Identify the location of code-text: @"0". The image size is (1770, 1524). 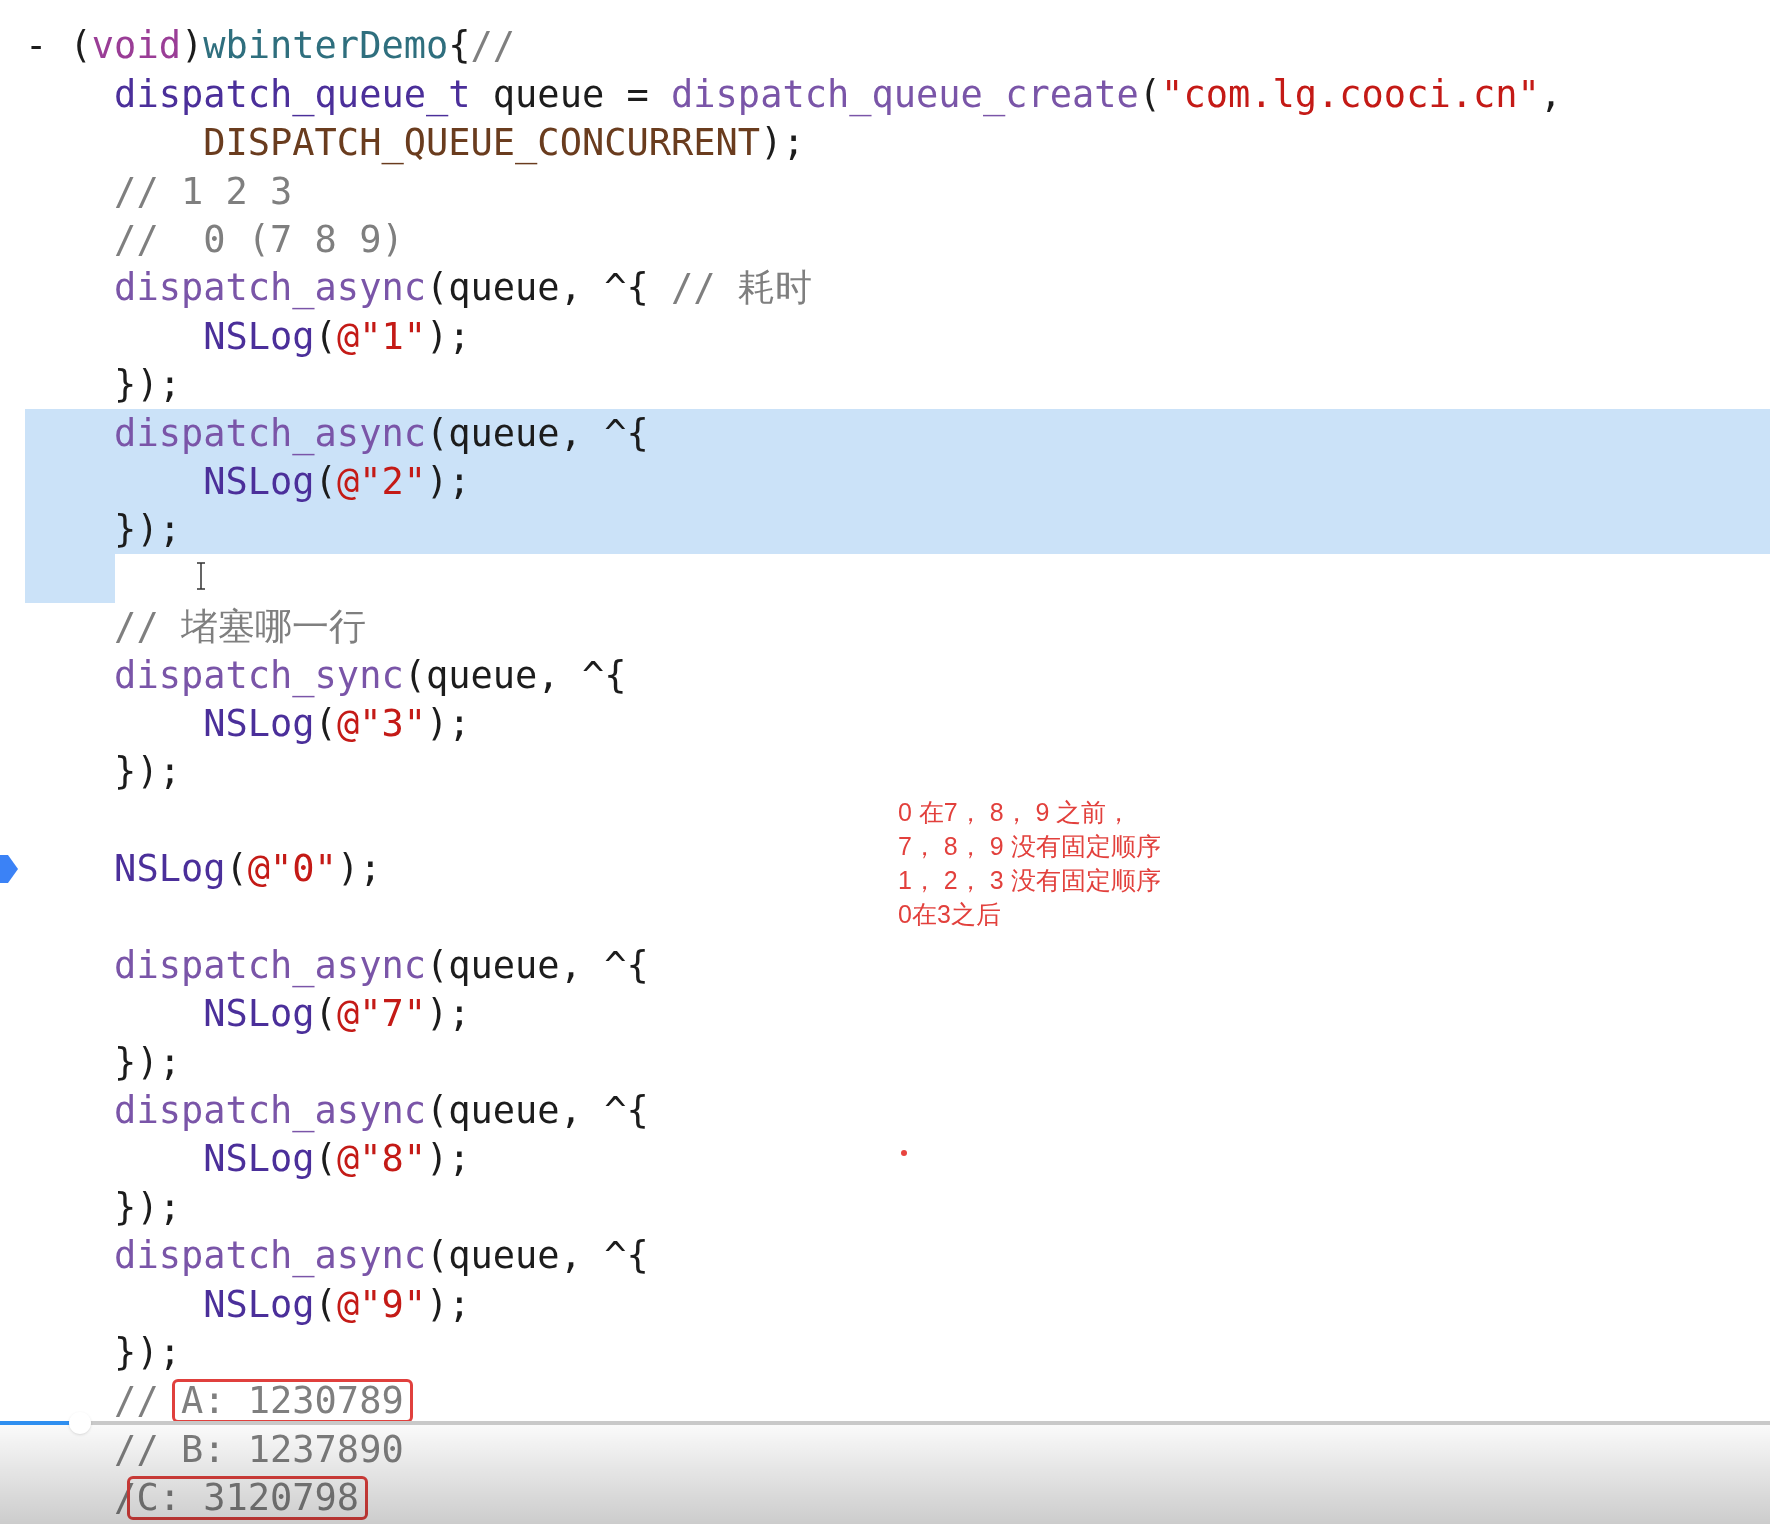
(292, 869).